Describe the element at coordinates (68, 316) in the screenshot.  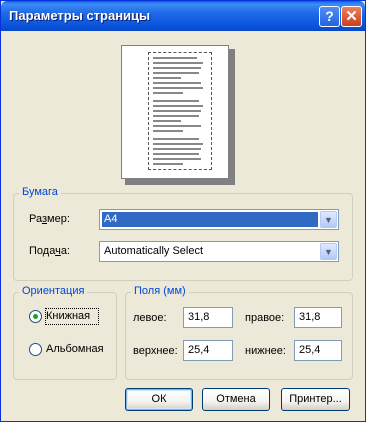
I see `portrait-label: Книжная` at that location.